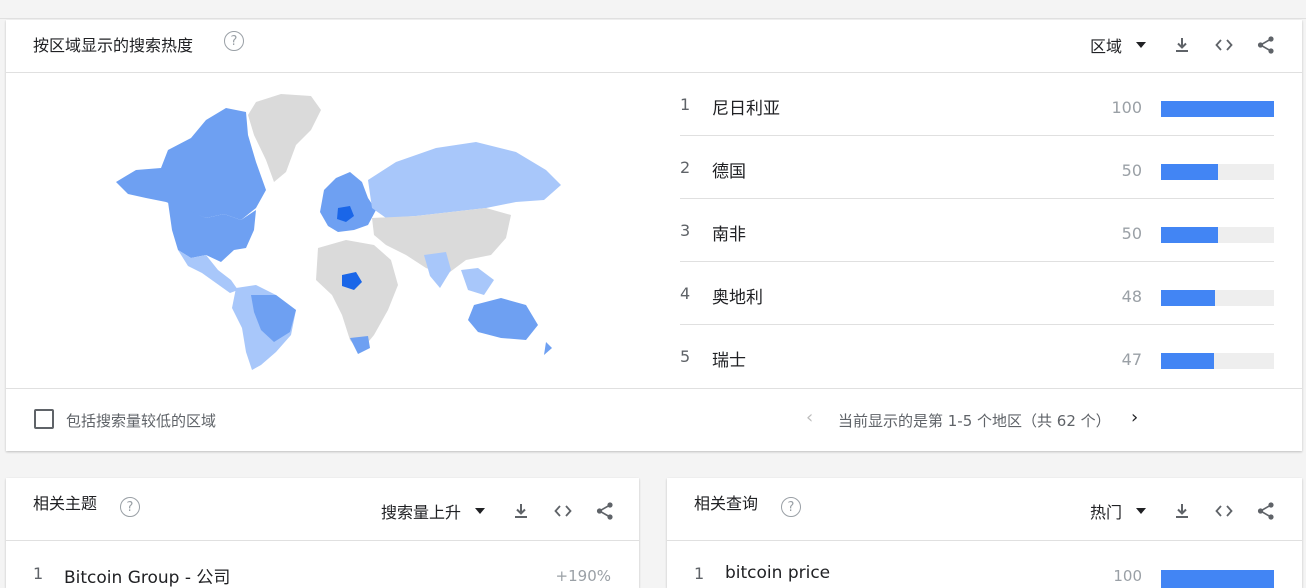  Describe the element at coordinates (729, 232) in the screenshot. I see `rank-region-name: 南非` at that location.